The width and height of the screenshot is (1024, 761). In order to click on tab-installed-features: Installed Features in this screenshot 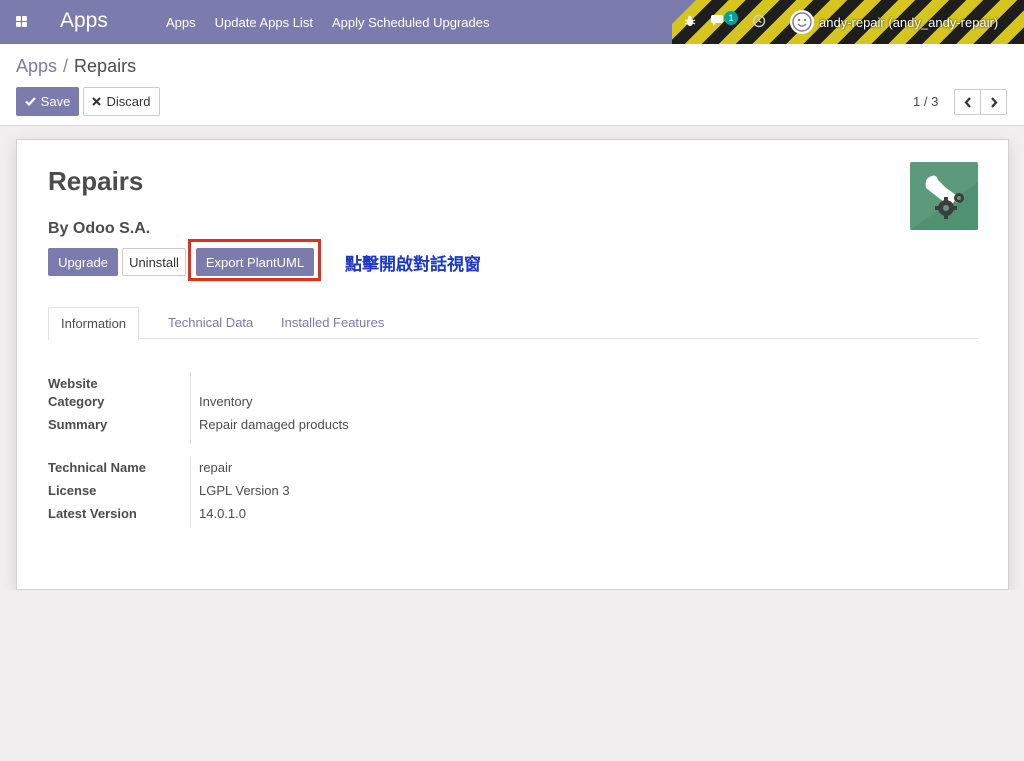, I will do `click(332, 323)`.